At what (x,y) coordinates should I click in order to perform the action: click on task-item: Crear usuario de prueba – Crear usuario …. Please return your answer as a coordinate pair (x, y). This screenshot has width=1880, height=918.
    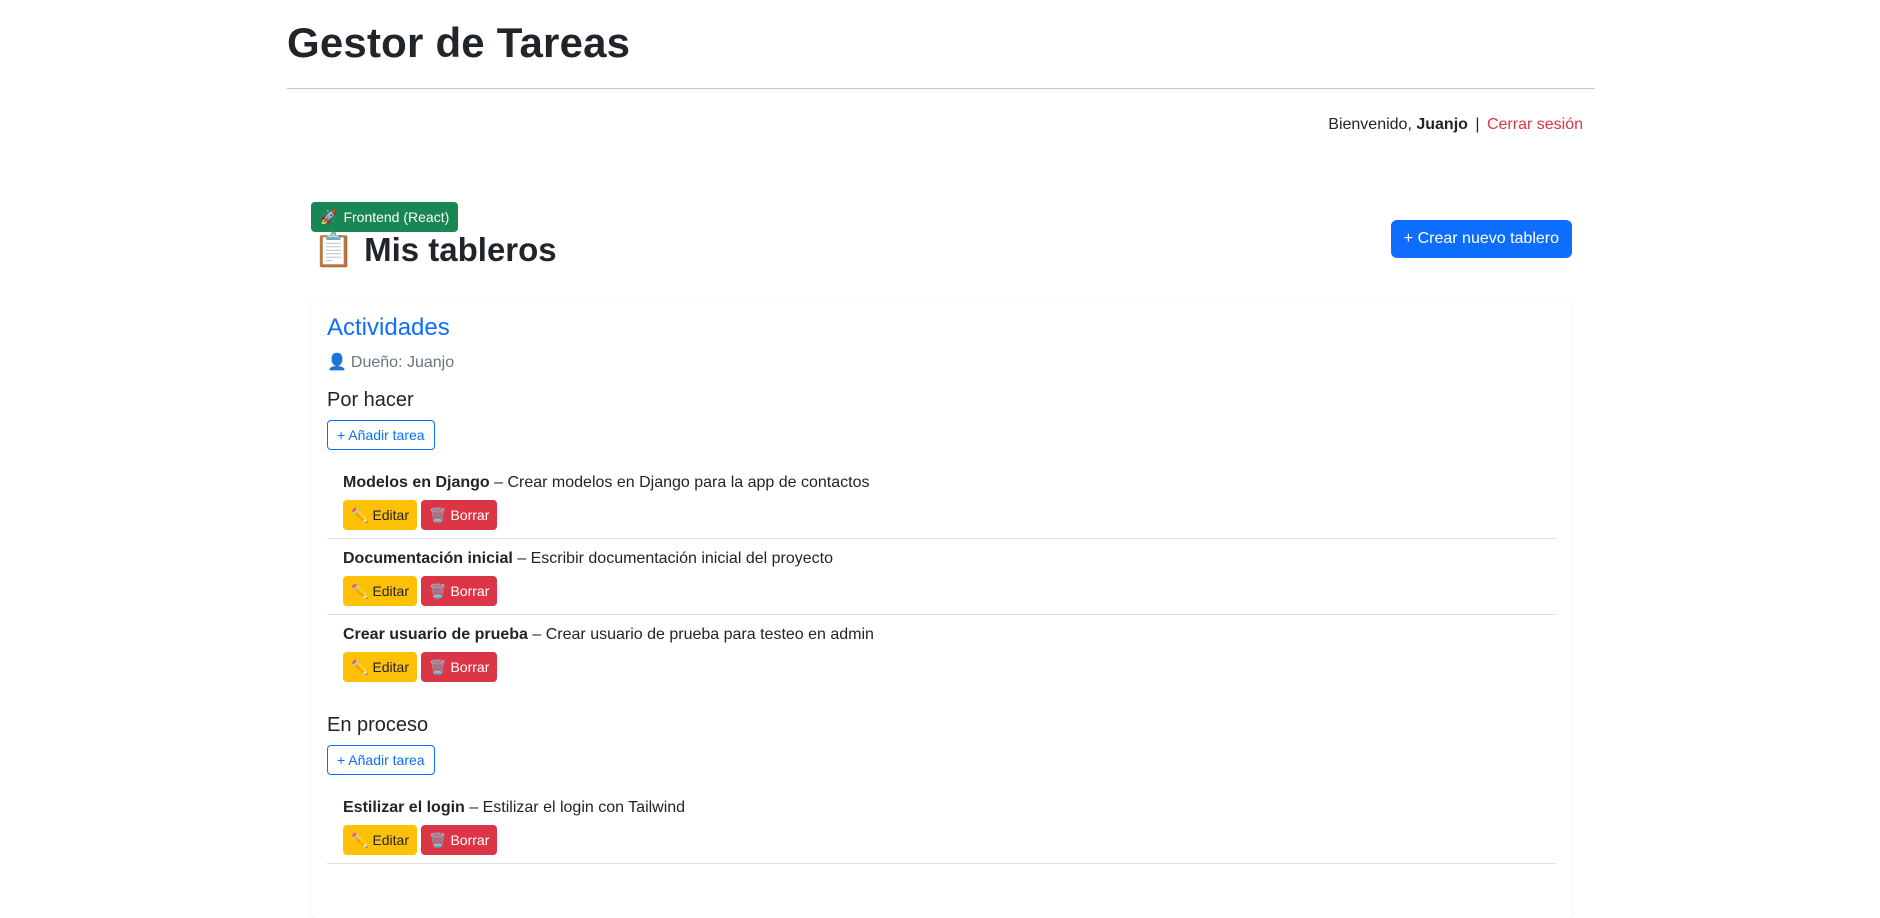
    Looking at the image, I should click on (941, 657).